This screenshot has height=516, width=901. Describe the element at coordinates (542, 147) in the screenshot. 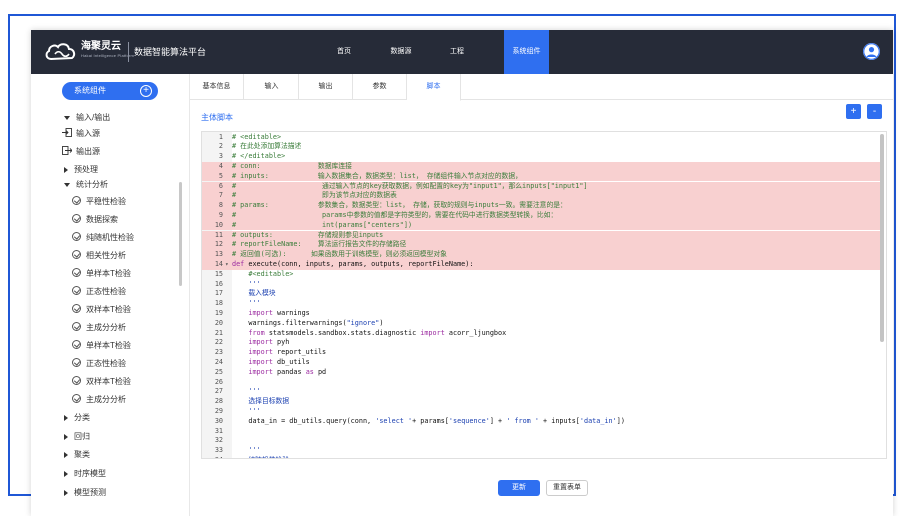

I see `code-line: 2 # 在此处添加算法描述` at that location.